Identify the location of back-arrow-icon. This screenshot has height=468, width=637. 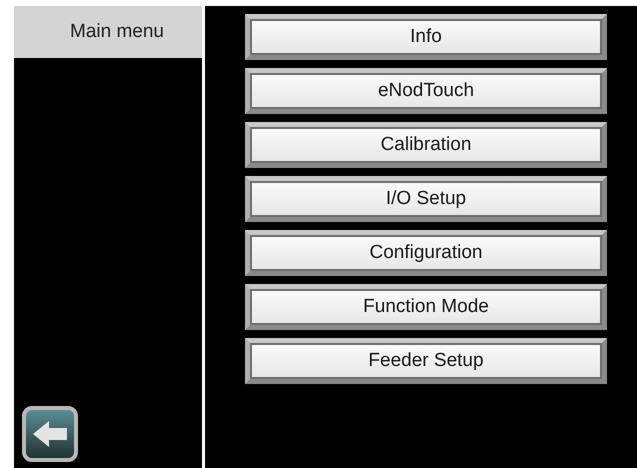
(50, 434).